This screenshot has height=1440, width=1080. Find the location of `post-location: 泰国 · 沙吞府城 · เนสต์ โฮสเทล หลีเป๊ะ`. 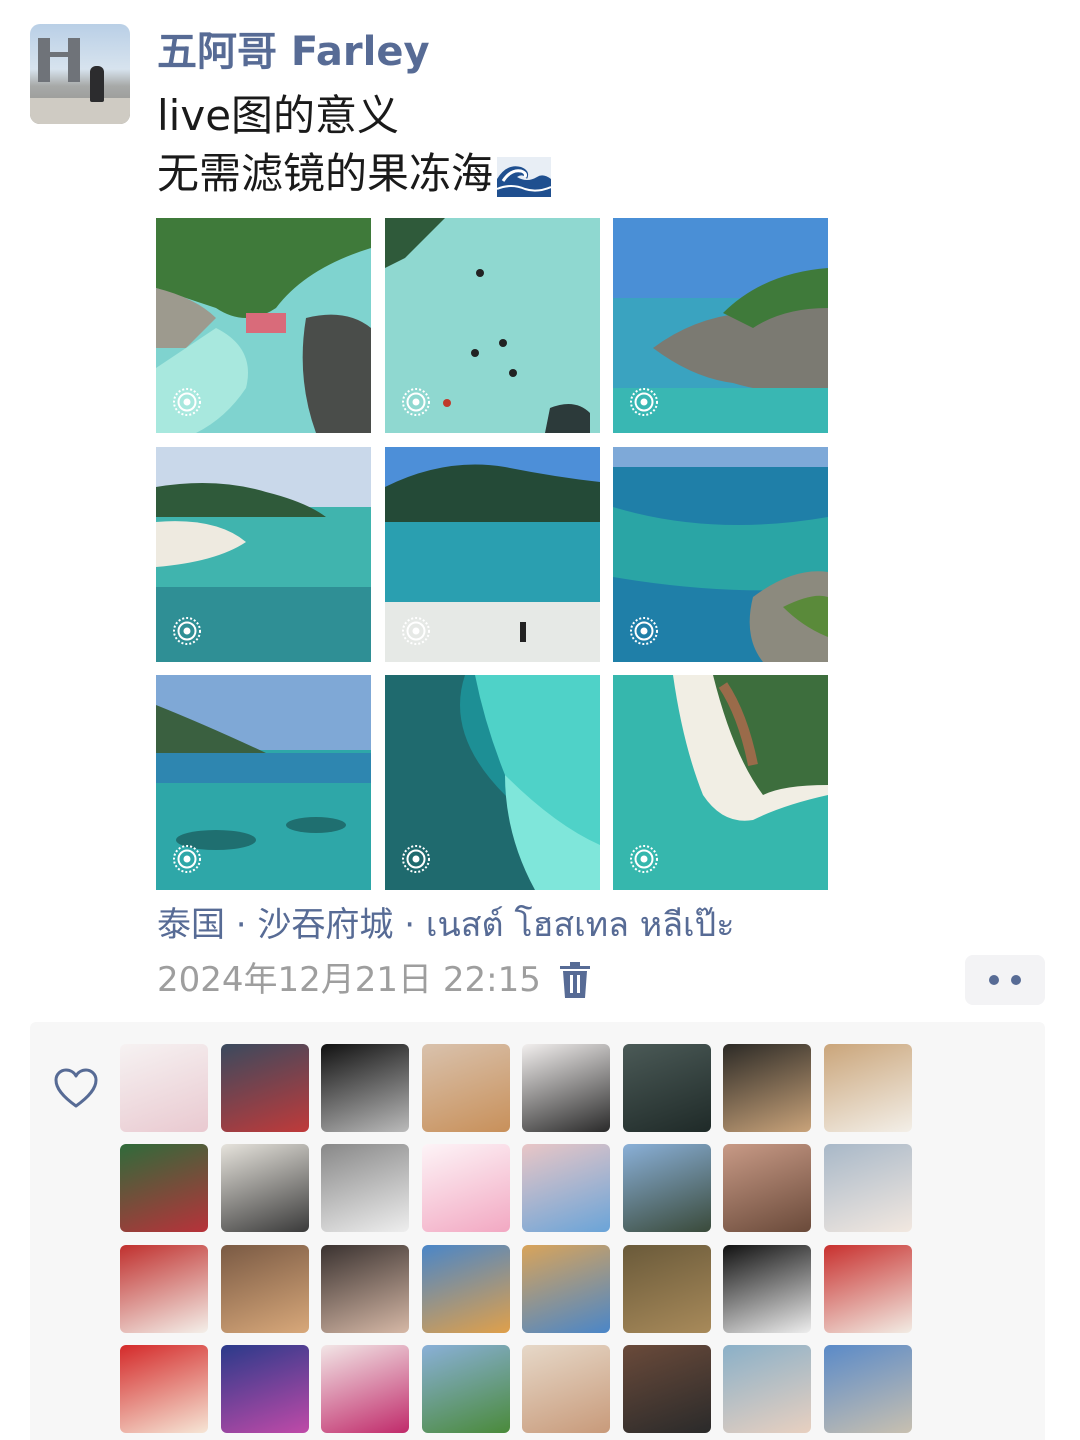

post-location: 泰国 · 沙吞府城 · เนสต์ โฮสเทล หลีเป๊ะ is located at coordinates (446, 925).